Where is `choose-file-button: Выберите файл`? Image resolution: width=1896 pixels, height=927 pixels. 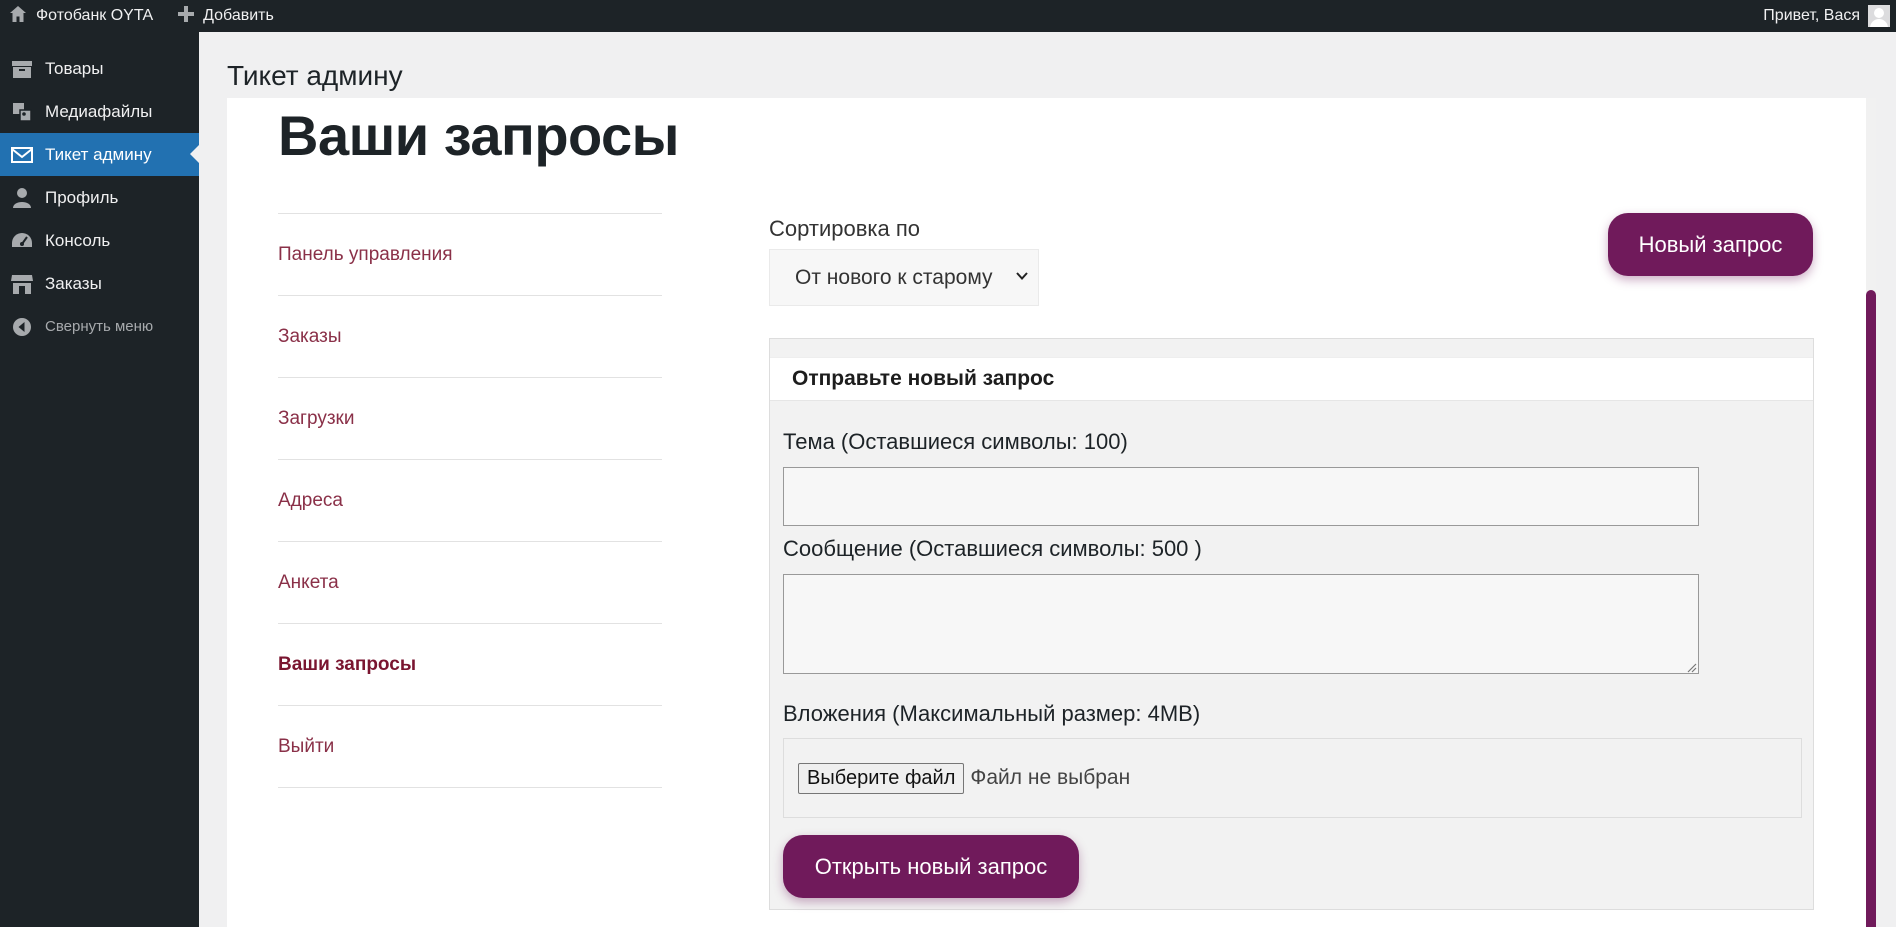
choose-file-button: Выберите файл is located at coordinates (881, 778).